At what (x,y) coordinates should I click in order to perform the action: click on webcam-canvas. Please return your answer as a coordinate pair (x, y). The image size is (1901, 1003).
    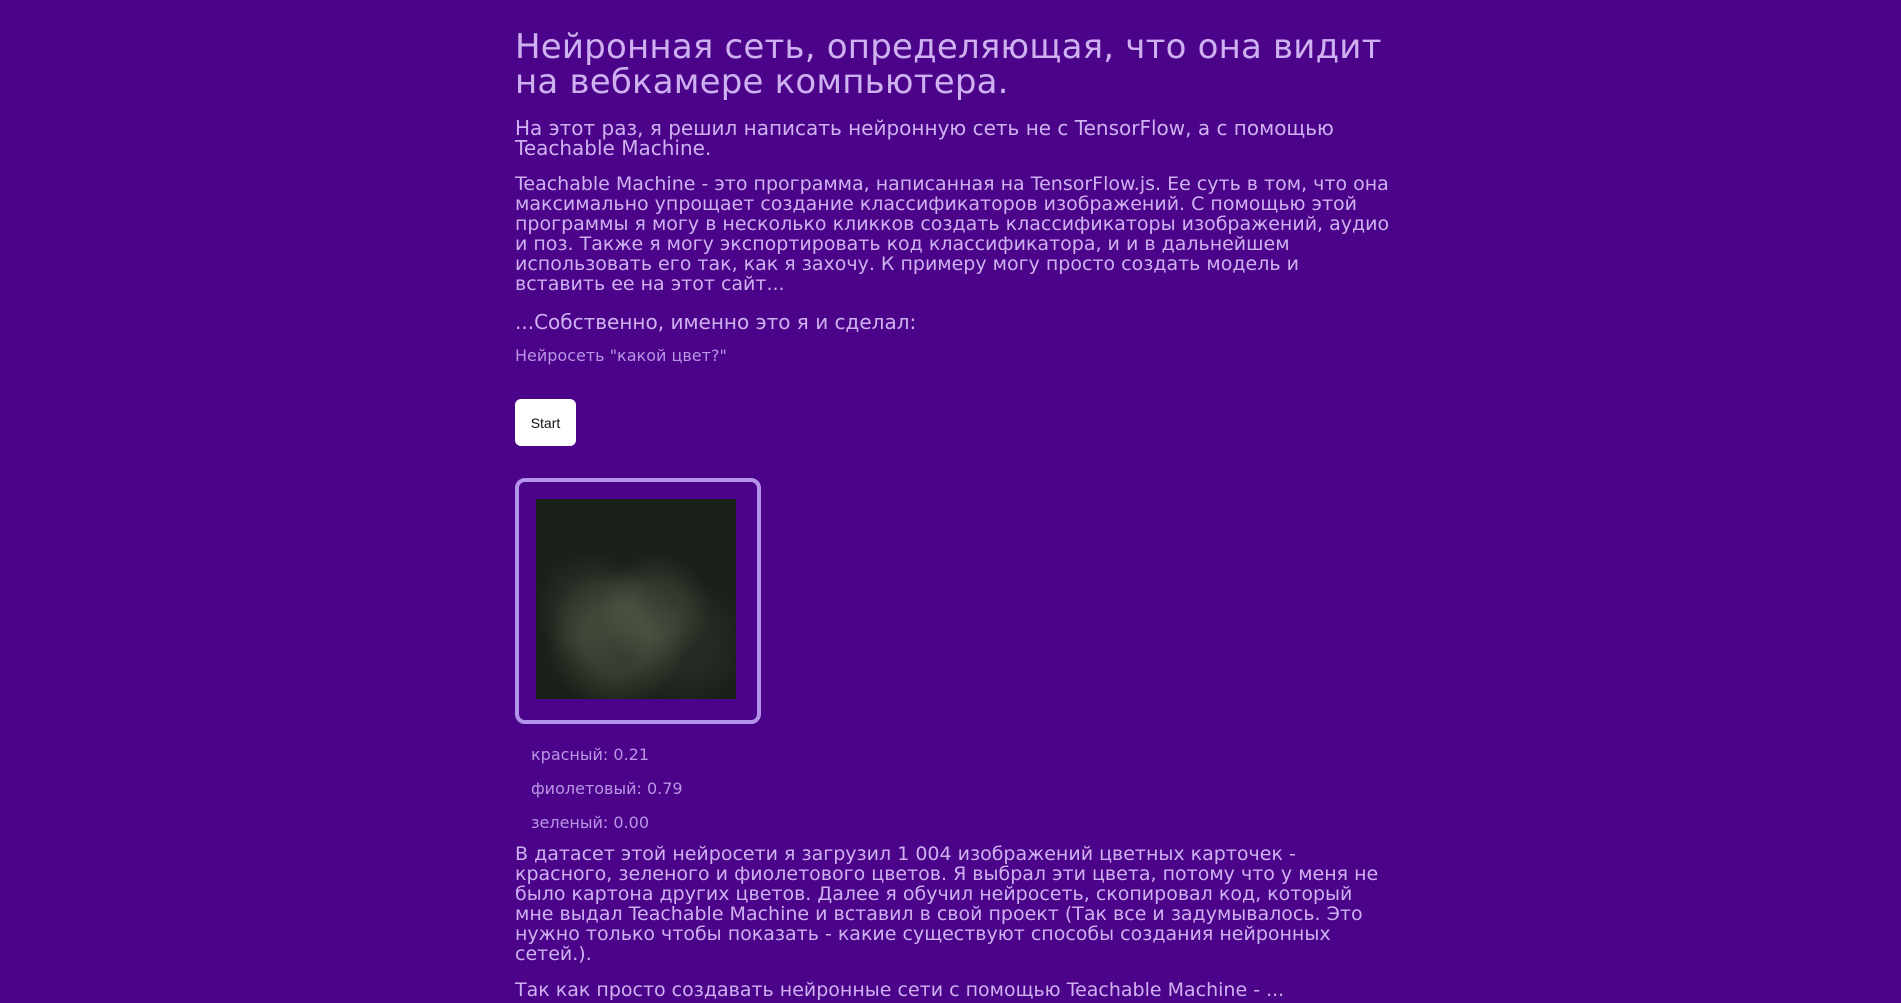
    Looking at the image, I should click on (636, 599).